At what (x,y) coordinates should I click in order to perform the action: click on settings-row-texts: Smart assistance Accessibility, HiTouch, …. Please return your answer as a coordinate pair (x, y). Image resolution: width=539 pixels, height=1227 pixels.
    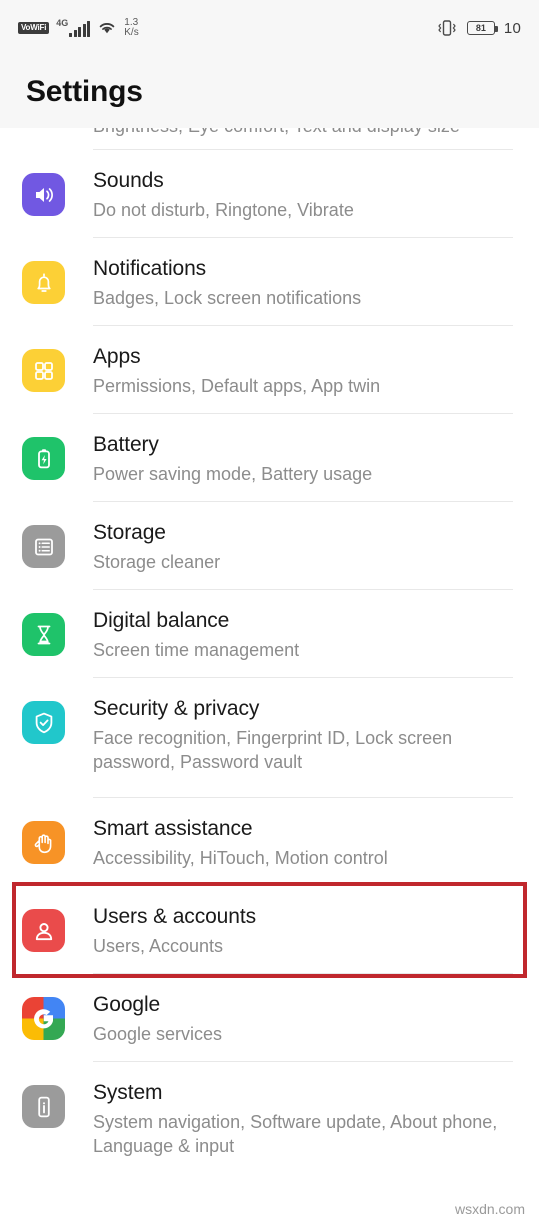
    Looking at the image, I should click on (240, 842).